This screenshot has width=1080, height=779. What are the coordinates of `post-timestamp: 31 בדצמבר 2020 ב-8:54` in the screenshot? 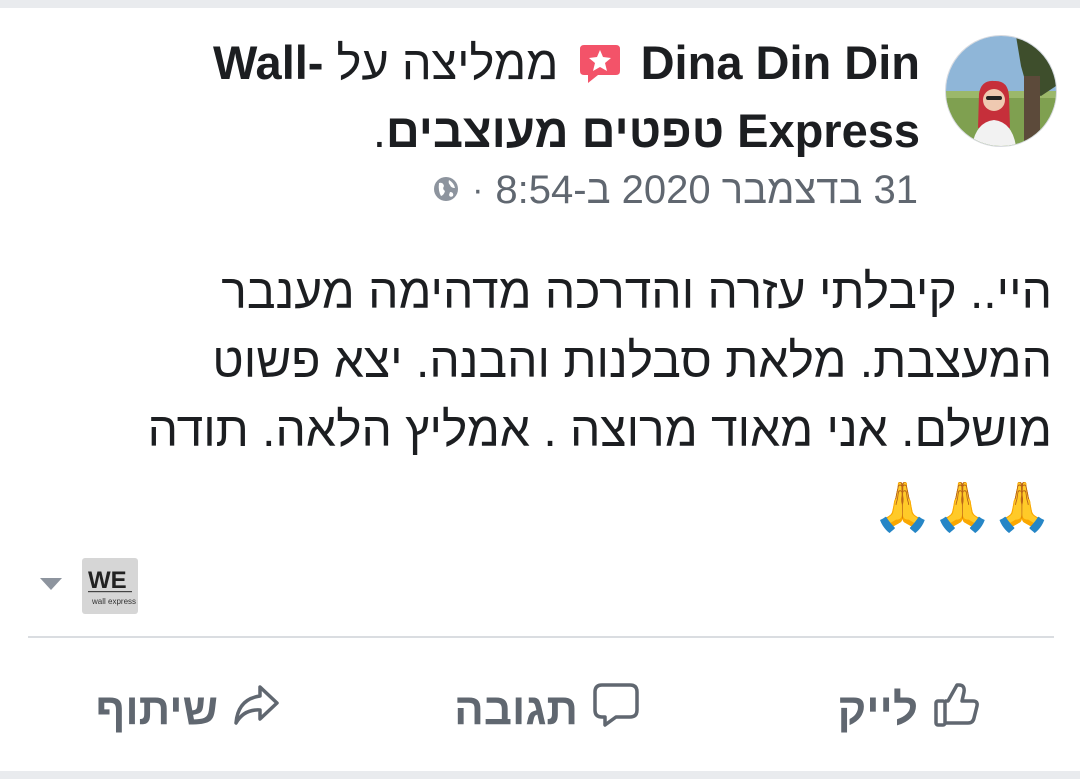 It's located at (706, 190).